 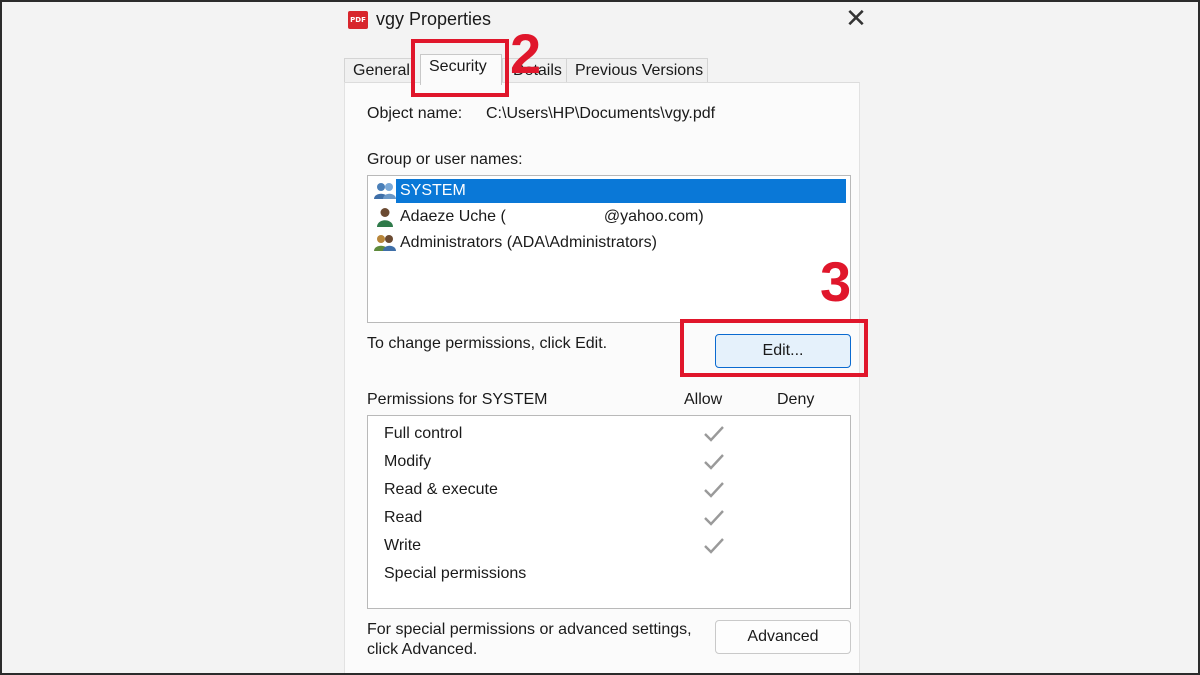 What do you see at coordinates (528, 242) in the screenshot?
I see `list-item-label: Administrators (ADA\Administrators)` at bounding box center [528, 242].